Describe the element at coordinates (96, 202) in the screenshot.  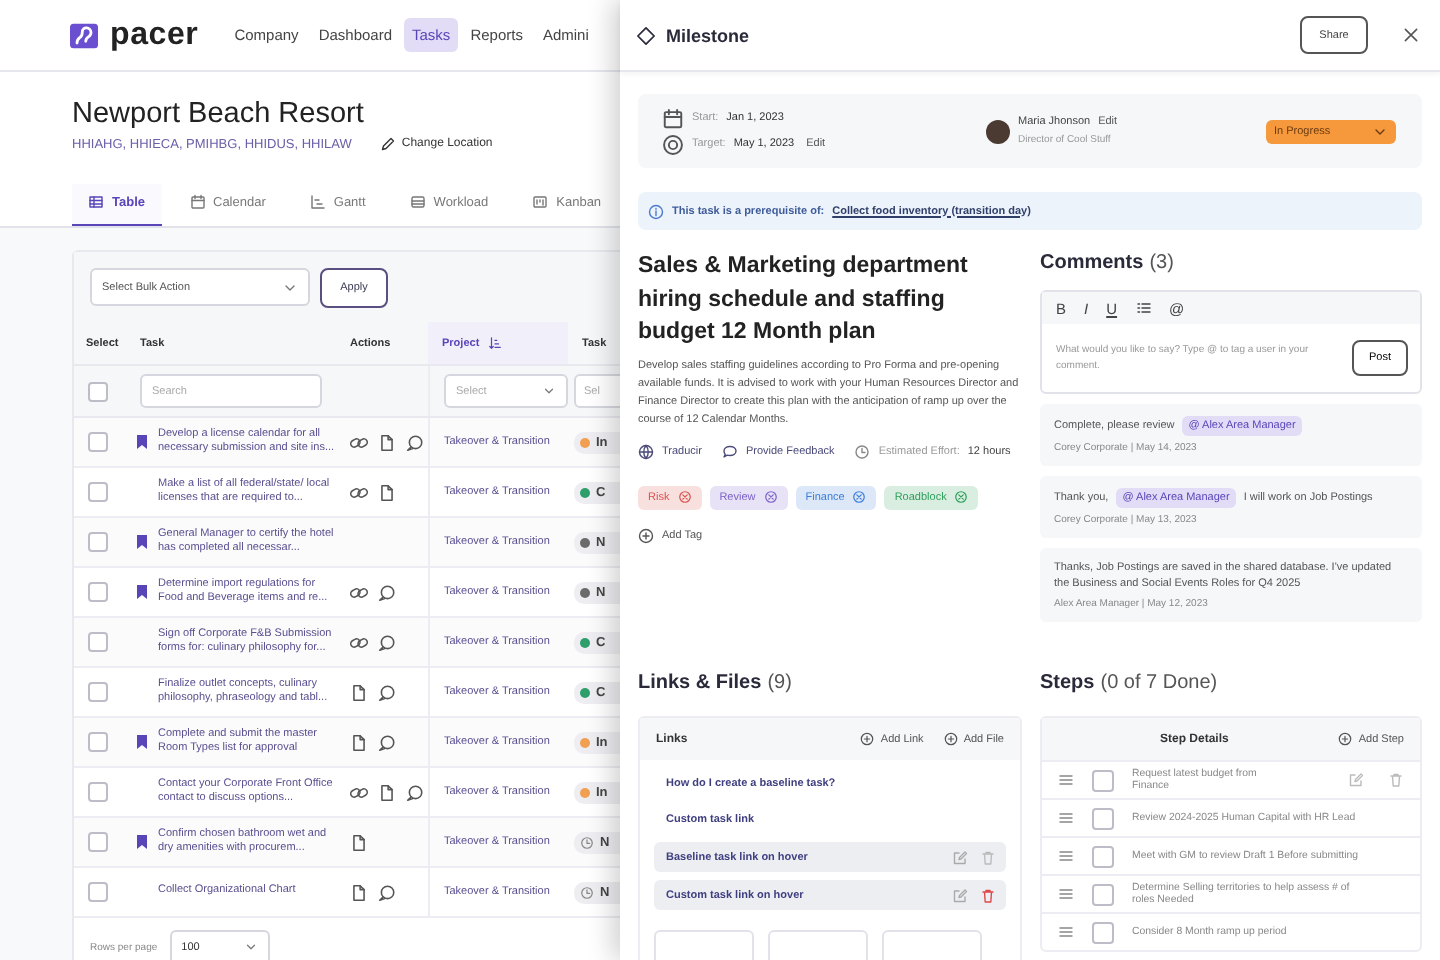
I see `table-icon` at that location.